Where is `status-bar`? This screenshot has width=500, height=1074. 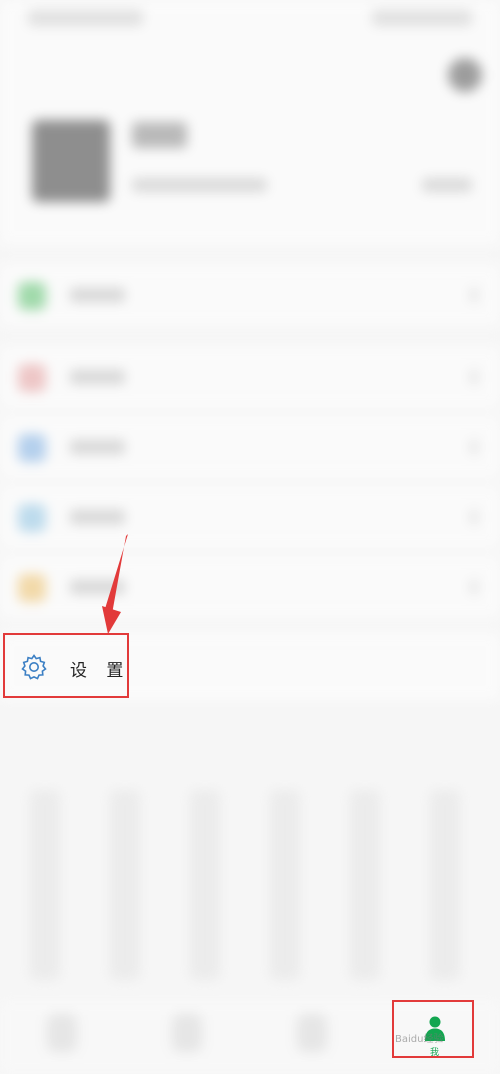 status-bar is located at coordinates (250, 20).